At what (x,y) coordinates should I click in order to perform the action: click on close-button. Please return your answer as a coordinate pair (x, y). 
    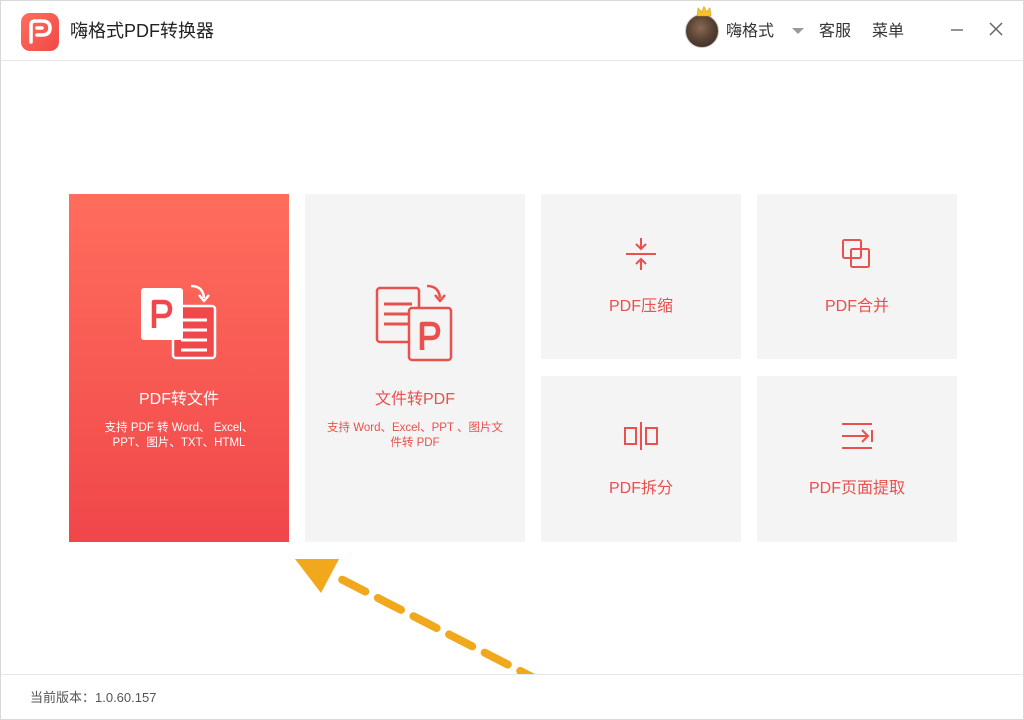
    Looking at the image, I should click on (996, 29).